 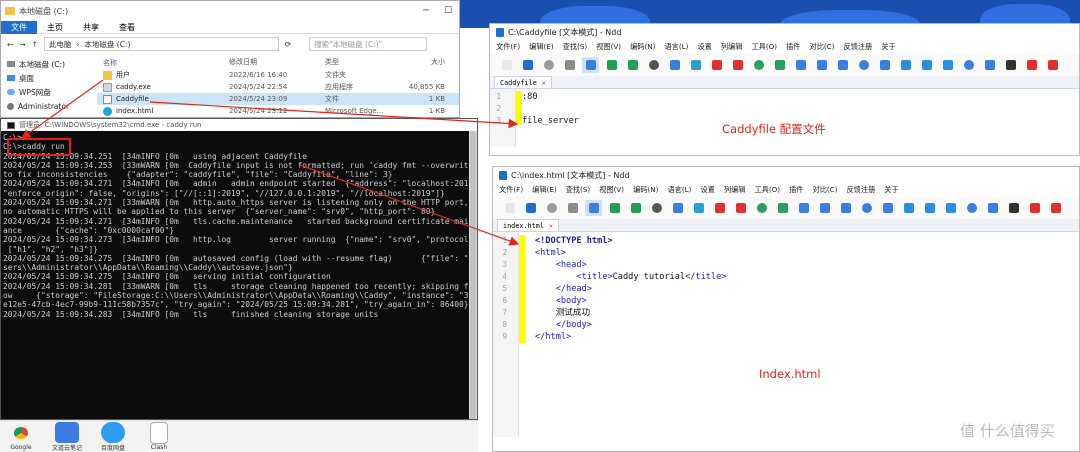 I want to click on forward-icon: →, so click(x=22, y=44).